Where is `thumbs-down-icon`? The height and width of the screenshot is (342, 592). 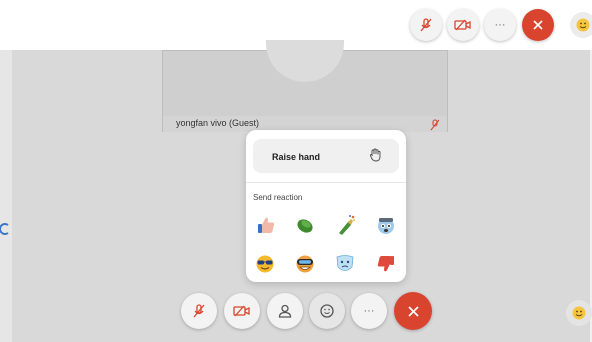
thumbs-down-icon is located at coordinates (385, 264).